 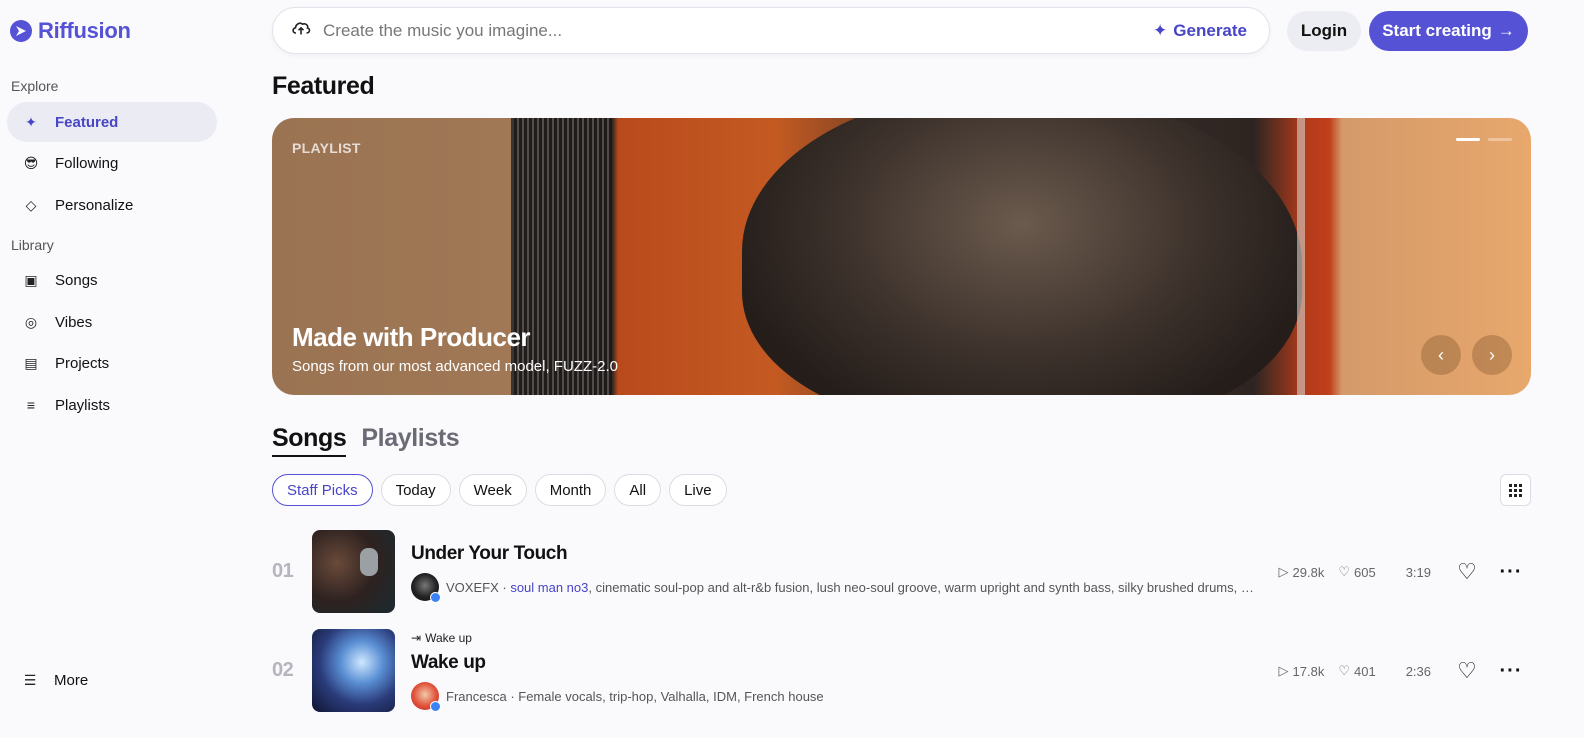 I want to click on more-menu-button: ☰ More, so click(x=55, y=680).